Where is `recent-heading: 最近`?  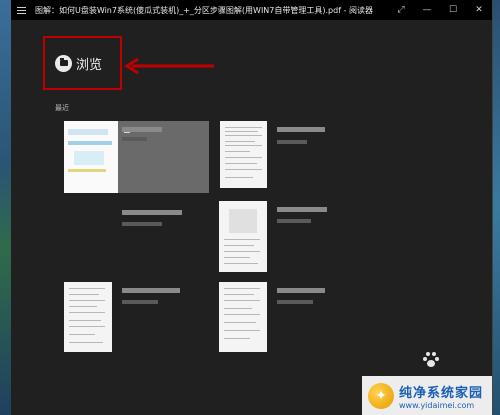 recent-heading: 最近 is located at coordinates (62, 108).